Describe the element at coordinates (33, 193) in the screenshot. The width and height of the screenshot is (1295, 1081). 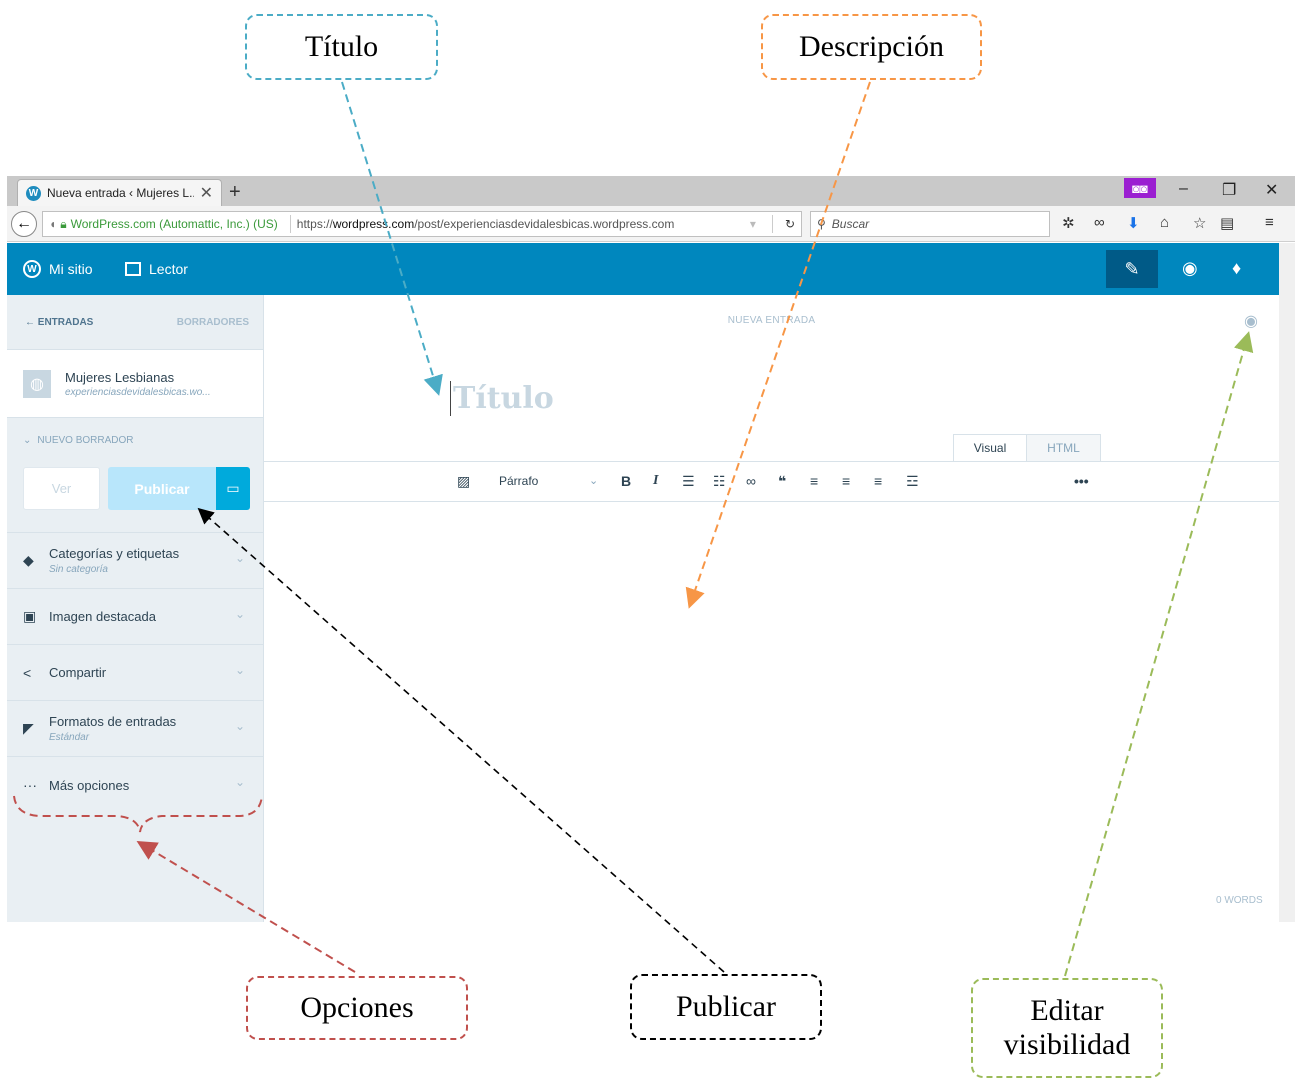
I see `wordpress-favicon-icon: W` at that location.